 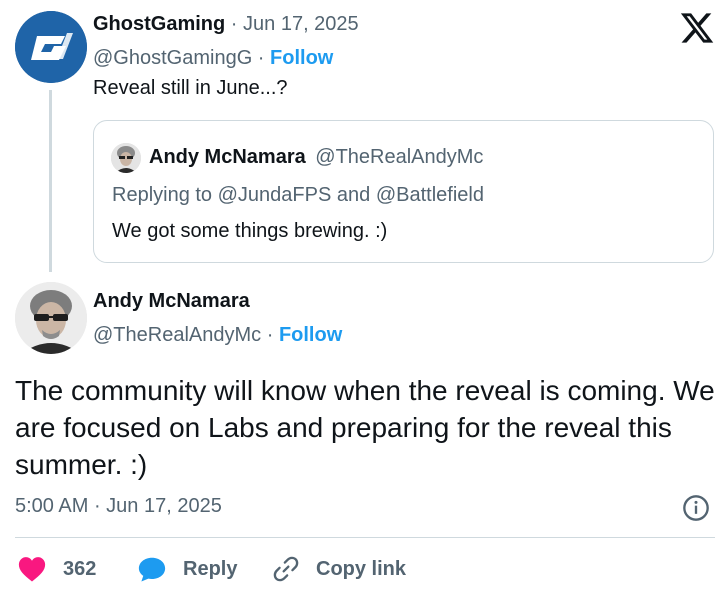 What do you see at coordinates (171, 301) in the screenshot?
I see `main-author-name: Andy McNamara` at bounding box center [171, 301].